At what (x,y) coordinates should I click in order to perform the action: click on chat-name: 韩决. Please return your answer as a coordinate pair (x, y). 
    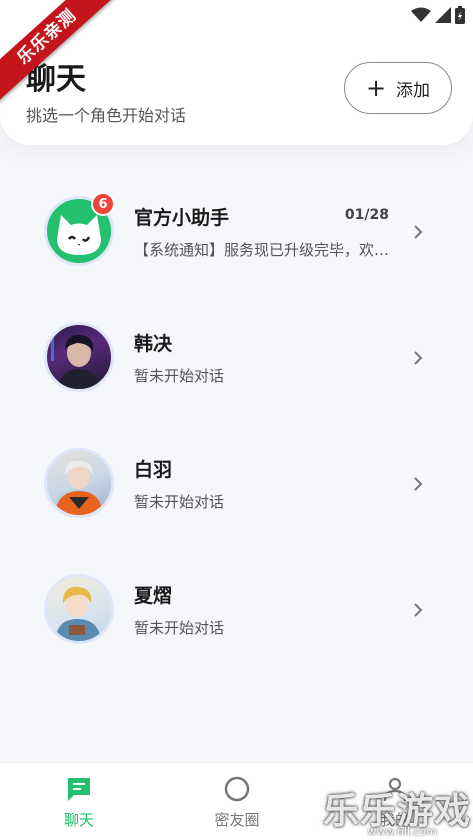
    Looking at the image, I should click on (153, 344).